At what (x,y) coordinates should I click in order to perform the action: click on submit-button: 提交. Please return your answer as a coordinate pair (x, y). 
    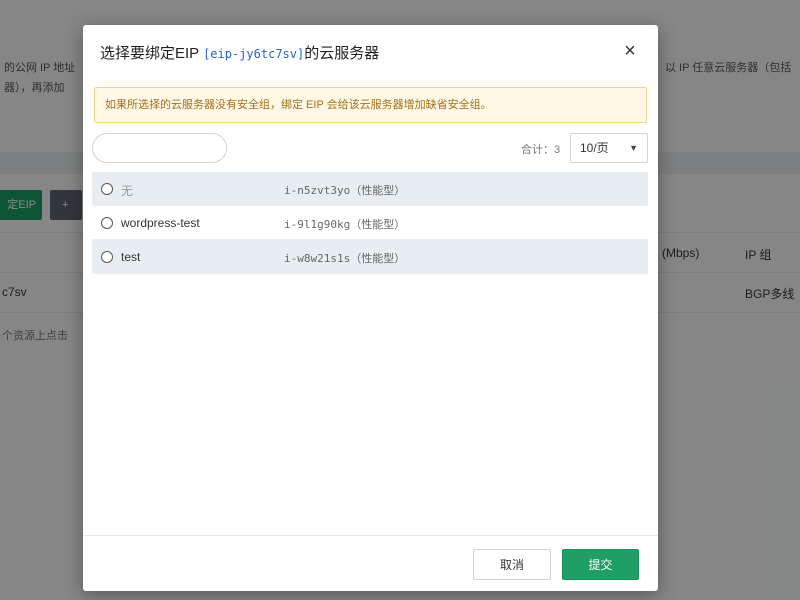
    Looking at the image, I should click on (600, 564).